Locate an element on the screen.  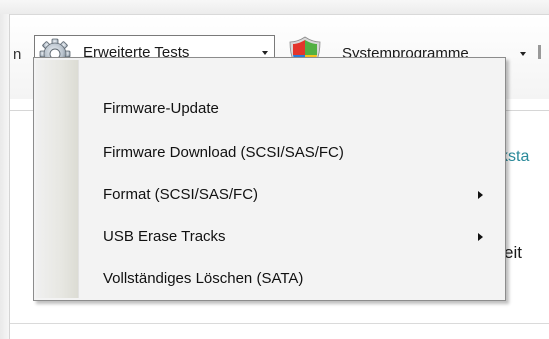
menu-item-label: Format (SCSI/SAS/FC) is located at coordinates (181, 194).